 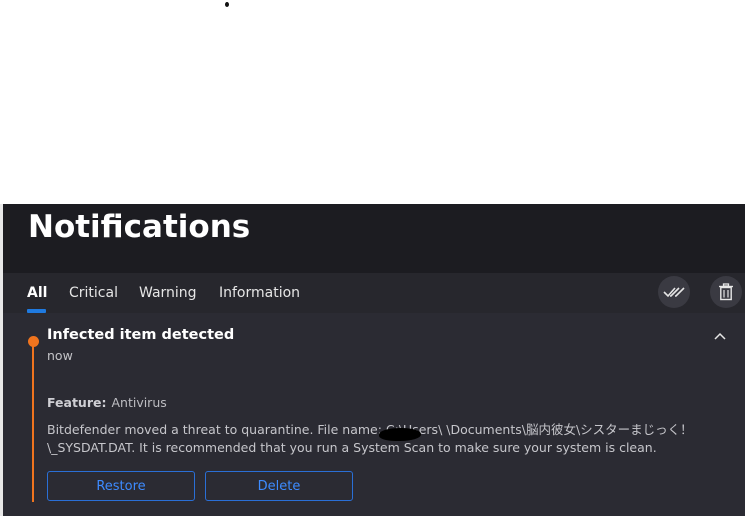 What do you see at coordinates (37, 293) in the screenshot?
I see `tab-all: All` at bounding box center [37, 293].